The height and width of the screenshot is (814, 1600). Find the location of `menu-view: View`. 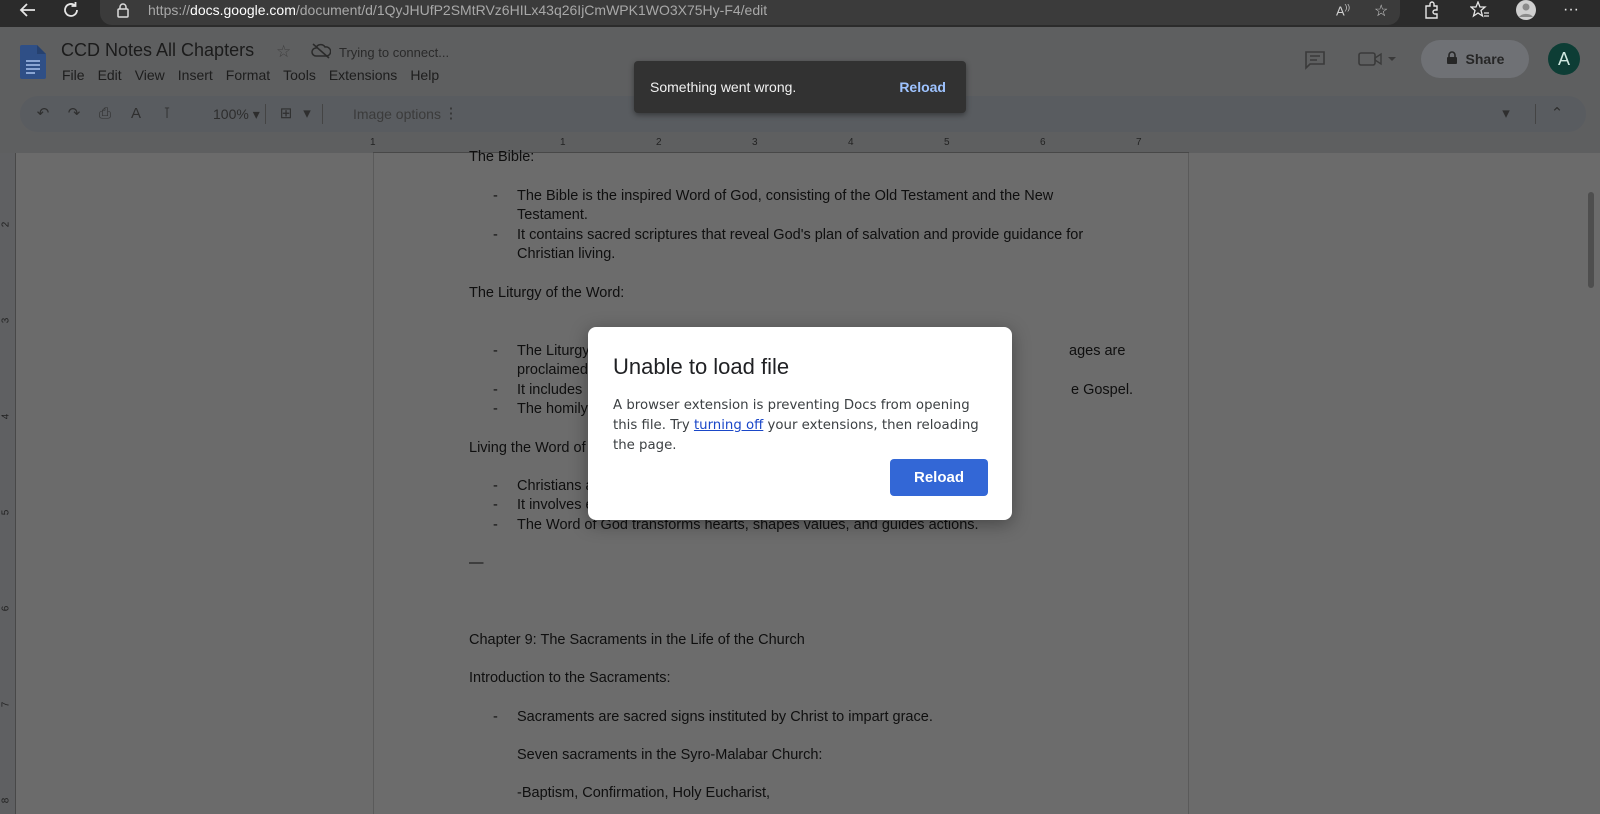

menu-view: View is located at coordinates (150, 75).